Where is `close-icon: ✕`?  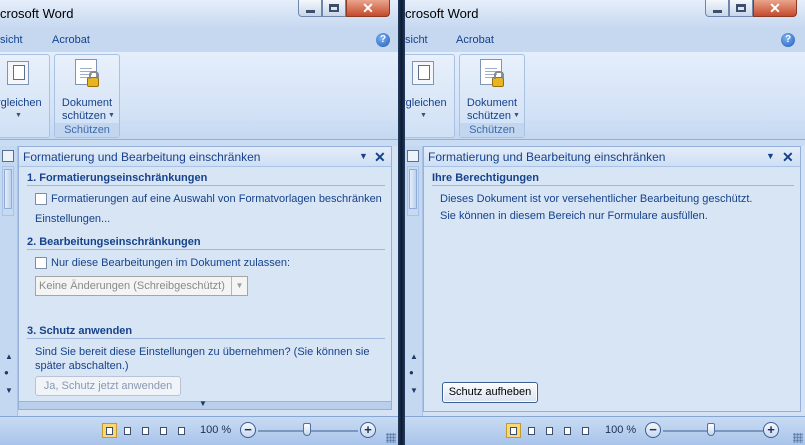 close-icon: ✕ is located at coordinates (775, 8).